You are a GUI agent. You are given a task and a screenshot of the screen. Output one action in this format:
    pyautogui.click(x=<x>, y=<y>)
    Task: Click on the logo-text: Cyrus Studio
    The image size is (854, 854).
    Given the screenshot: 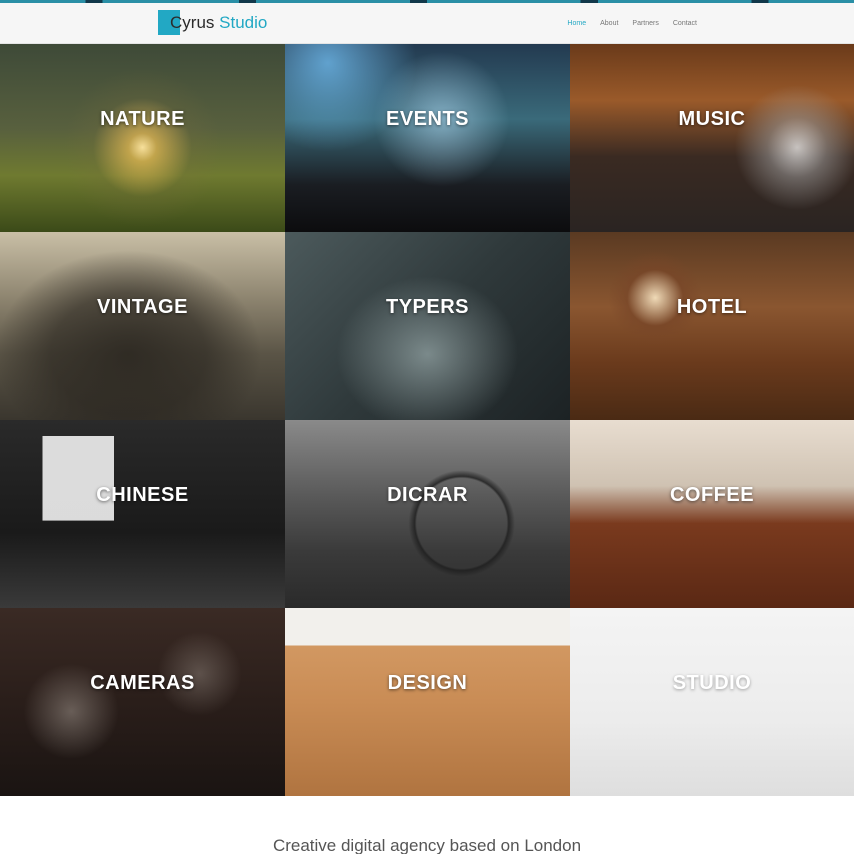 What is the action you would take?
    pyautogui.click(x=212, y=23)
    